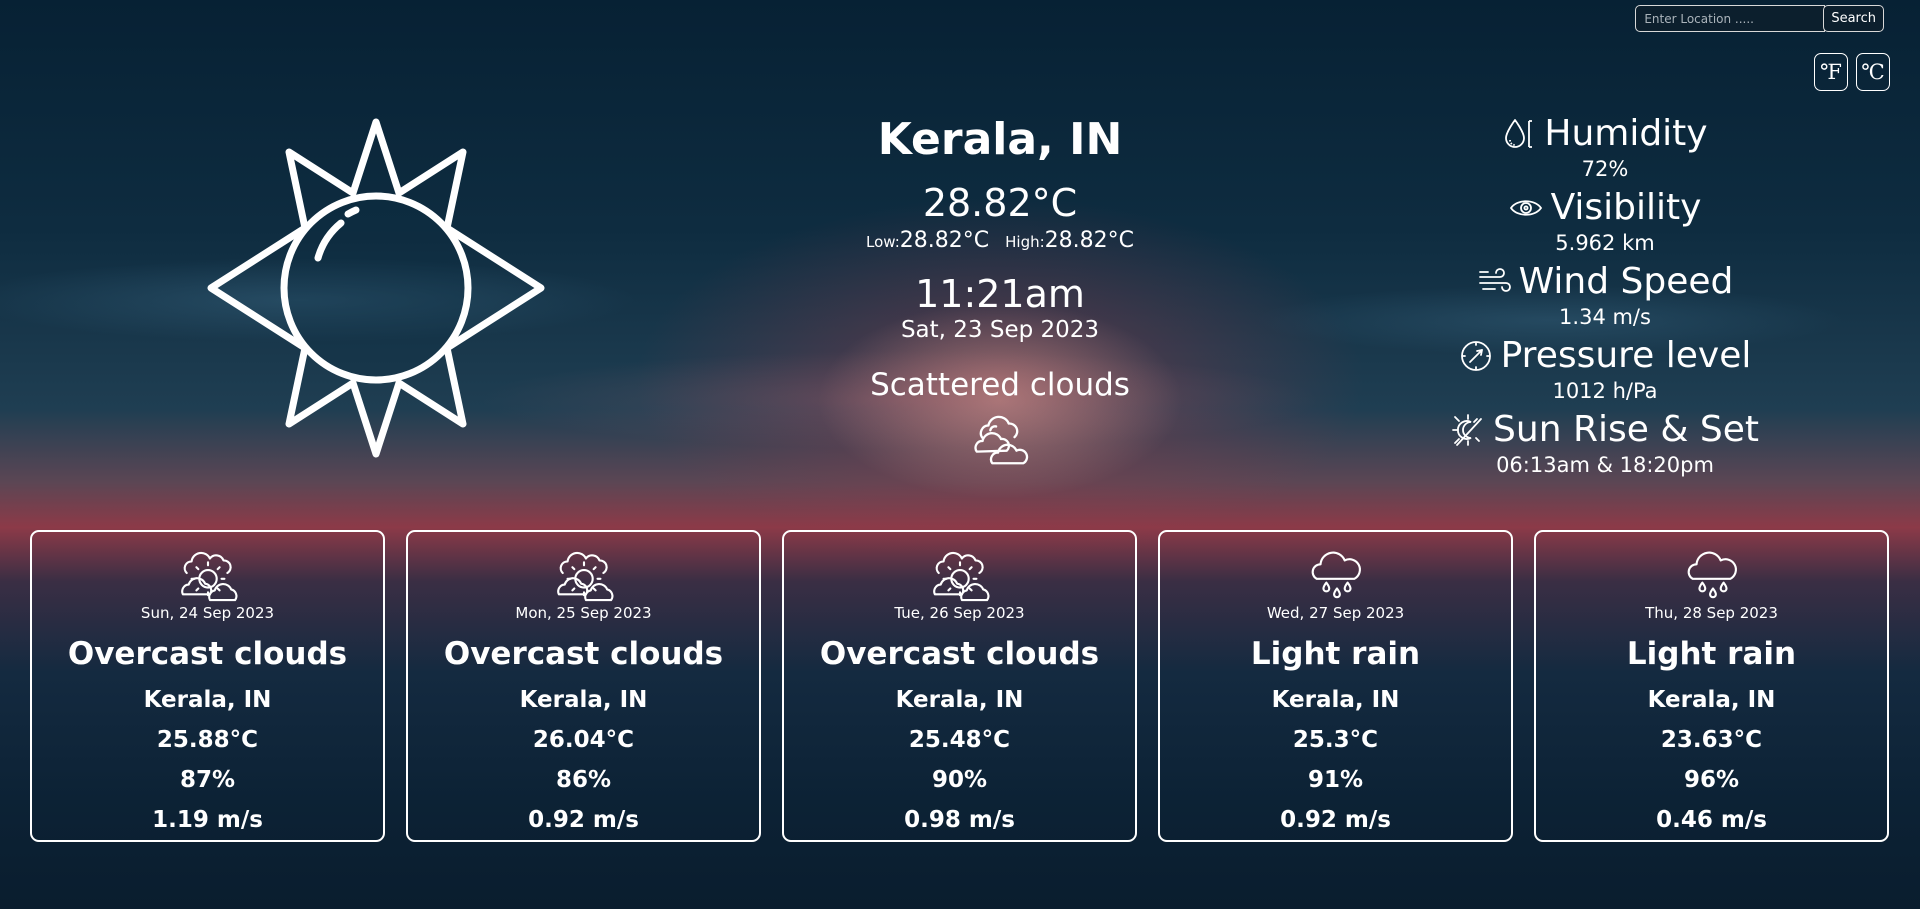 The image size is (1920, 909). What do you see at coordinates (944, 240) in the screenshot?
I see `low-temp: 28.82°C` at bounding box center [944, 240].